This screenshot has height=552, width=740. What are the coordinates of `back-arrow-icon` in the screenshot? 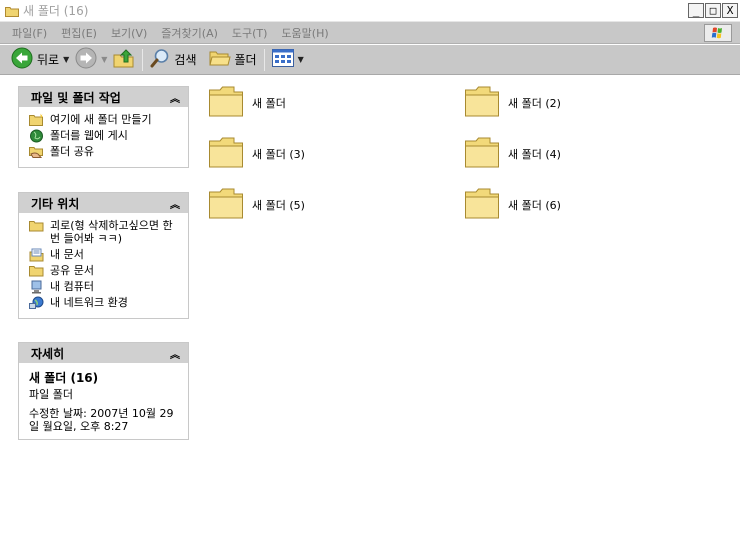 It's located at (22, 59).